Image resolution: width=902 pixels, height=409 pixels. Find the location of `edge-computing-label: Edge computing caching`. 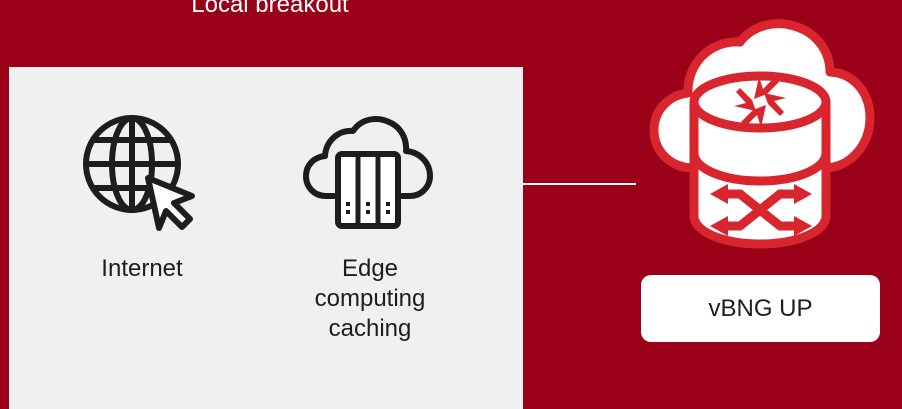

edge-computing-label: Edge computing caching is located at coordinates (370, 299).